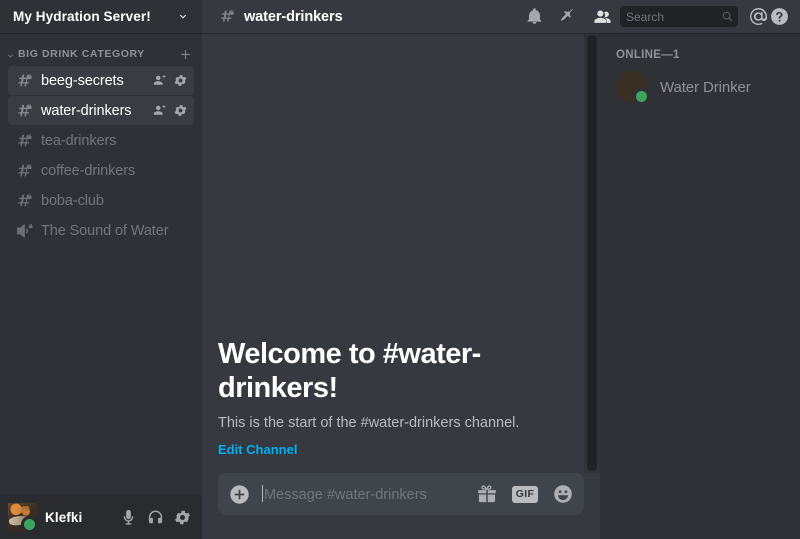 This screenshot has width=800, height=539. I want to click on user-panel: Klefki, so click(101, 517).